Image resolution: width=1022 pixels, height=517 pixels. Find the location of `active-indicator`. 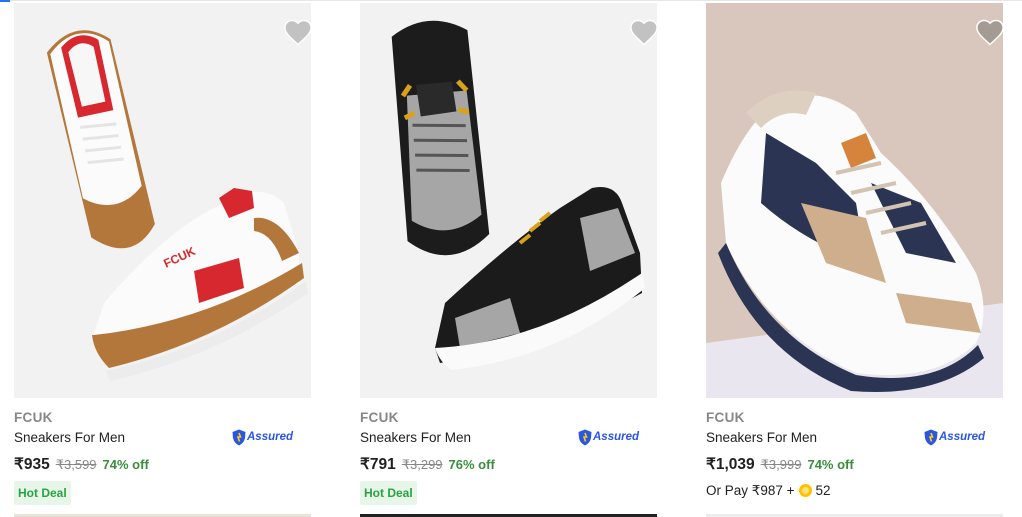

active-indicator is located at coordinates (5, 1).